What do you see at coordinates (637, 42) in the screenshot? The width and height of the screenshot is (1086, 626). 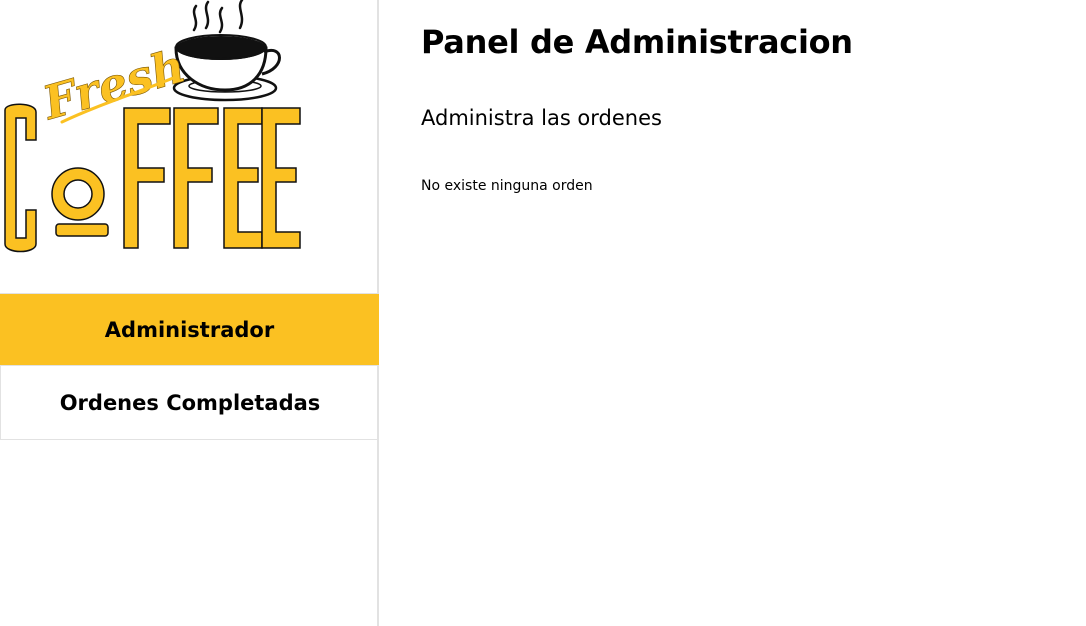 I see `page-title: Panel de Administracion` at bounding box center [637, 42].